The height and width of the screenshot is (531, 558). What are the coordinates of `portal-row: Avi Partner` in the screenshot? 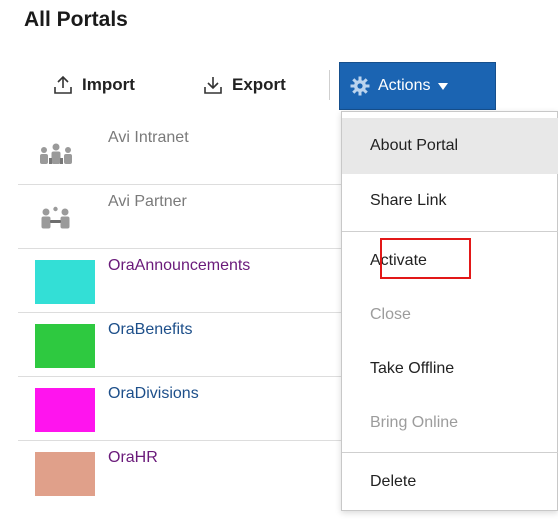 It's located at (183, 217).